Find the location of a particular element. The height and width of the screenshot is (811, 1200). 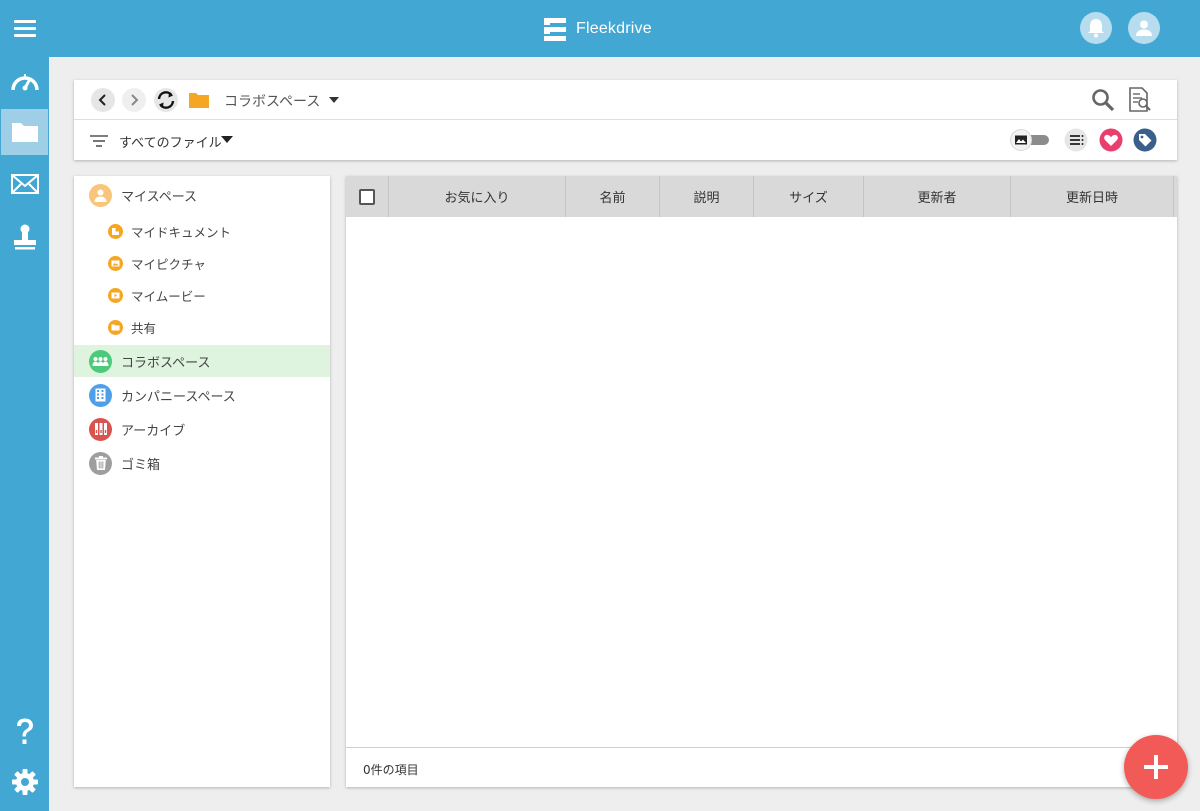

rail-item-stamp is located at coordinates (24, 237).